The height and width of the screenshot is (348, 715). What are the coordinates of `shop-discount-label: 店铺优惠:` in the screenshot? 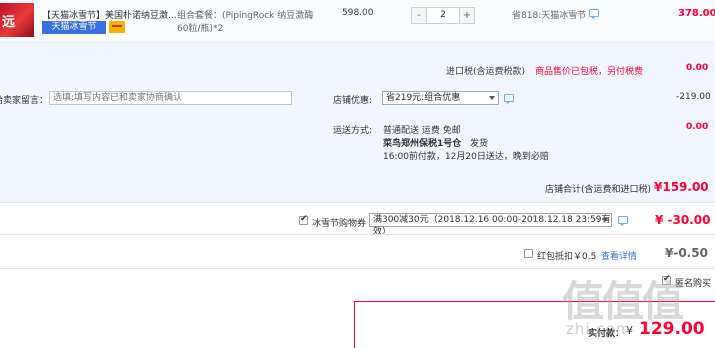 It's located at (353, 101).